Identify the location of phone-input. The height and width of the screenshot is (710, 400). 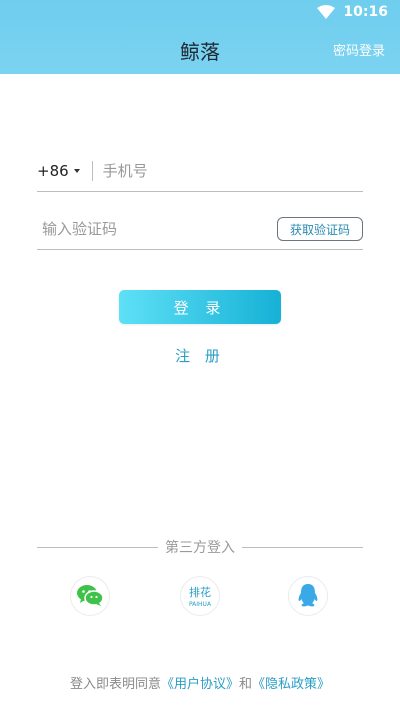
(232, 170).